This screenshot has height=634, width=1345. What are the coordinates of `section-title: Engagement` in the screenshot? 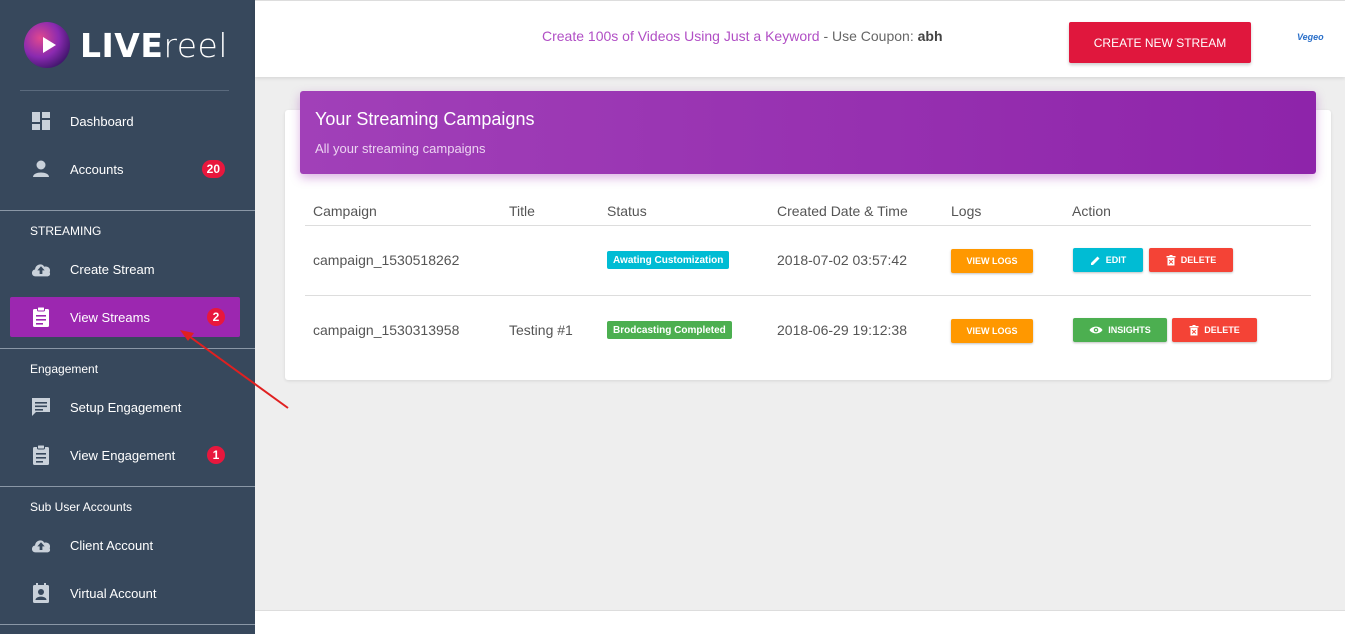 It's located at (64, 369).